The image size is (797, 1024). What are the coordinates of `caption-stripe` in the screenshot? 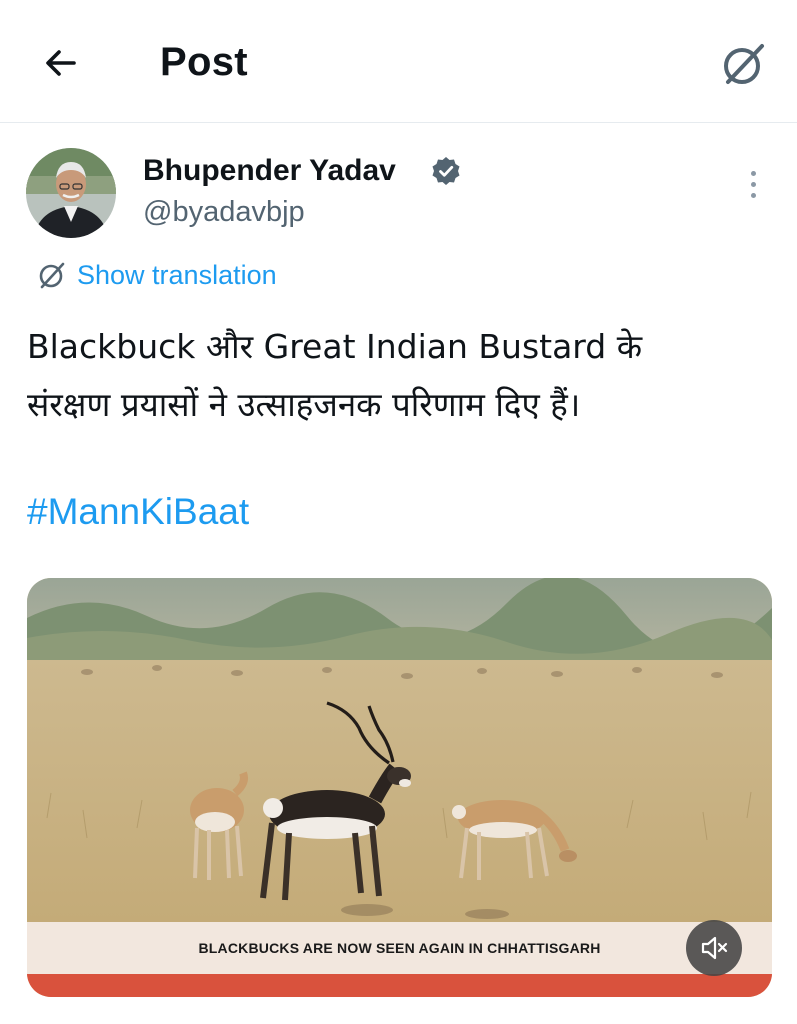 It's located at (399, 985).